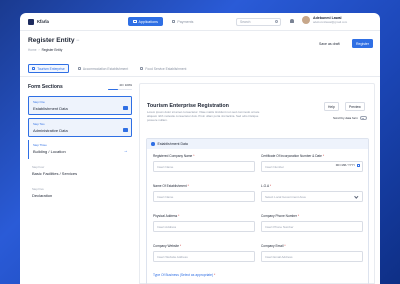 Image resolution: width=400 pixels, height=284 pixels. Describe the element at coordinates (204, 226) in the screenshot. I see `physical-address-input: Insert Address` at that location.